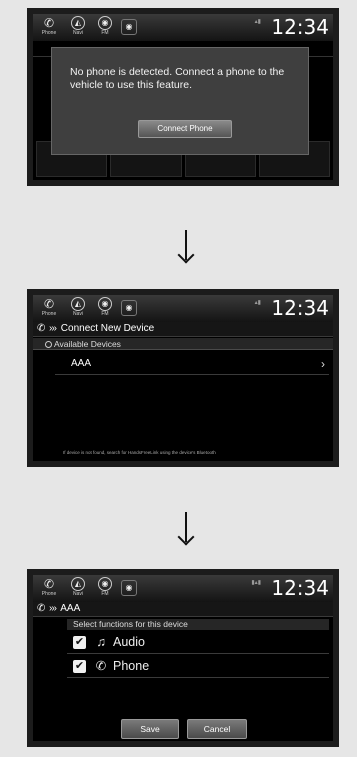 The height and width of the screenshot is (757, 357). Describe the element at coordinates (87, 344) in the screenshot. I see `available-devices-label: Available Devices` at that location.